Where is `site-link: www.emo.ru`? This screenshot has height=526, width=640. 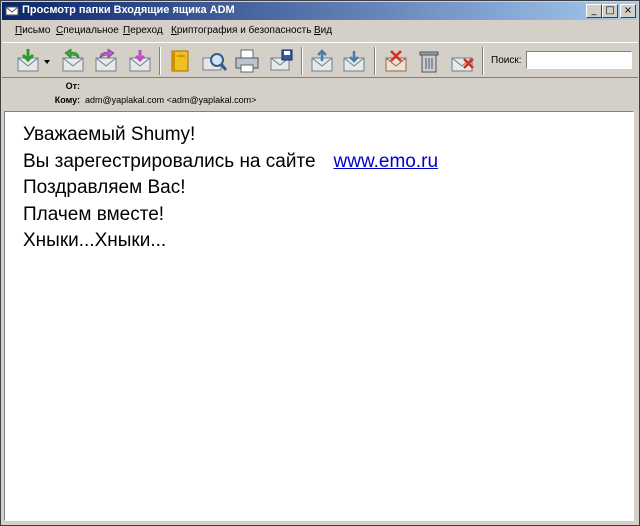
site-link: www.emo.ru is located at coordinates (386, 161).